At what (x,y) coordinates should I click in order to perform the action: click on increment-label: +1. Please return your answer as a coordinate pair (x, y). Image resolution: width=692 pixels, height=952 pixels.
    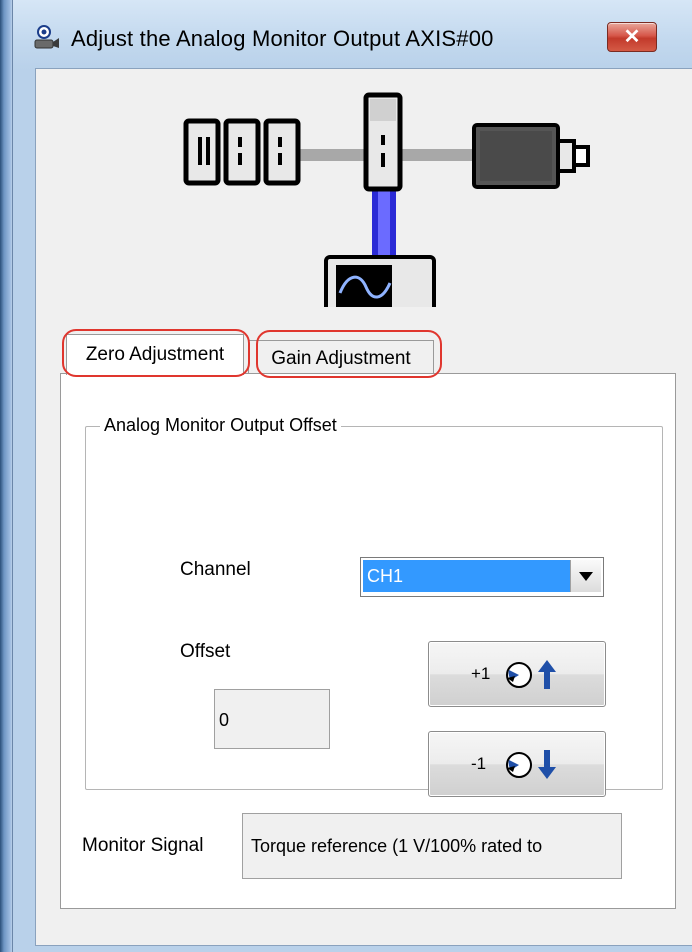
    Looking at the image, I should click on (481, 673).